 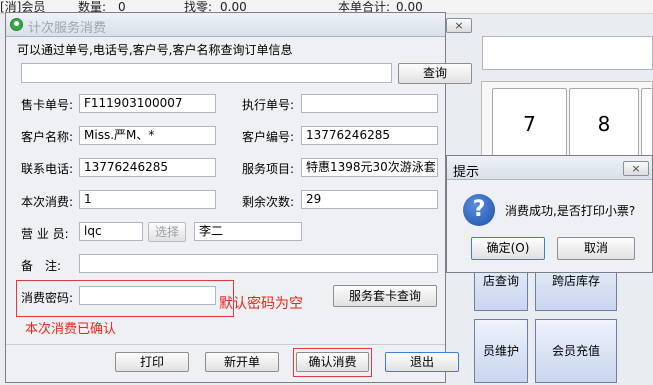 I want to click on print-button: 打印, so click(x=152, y=362).